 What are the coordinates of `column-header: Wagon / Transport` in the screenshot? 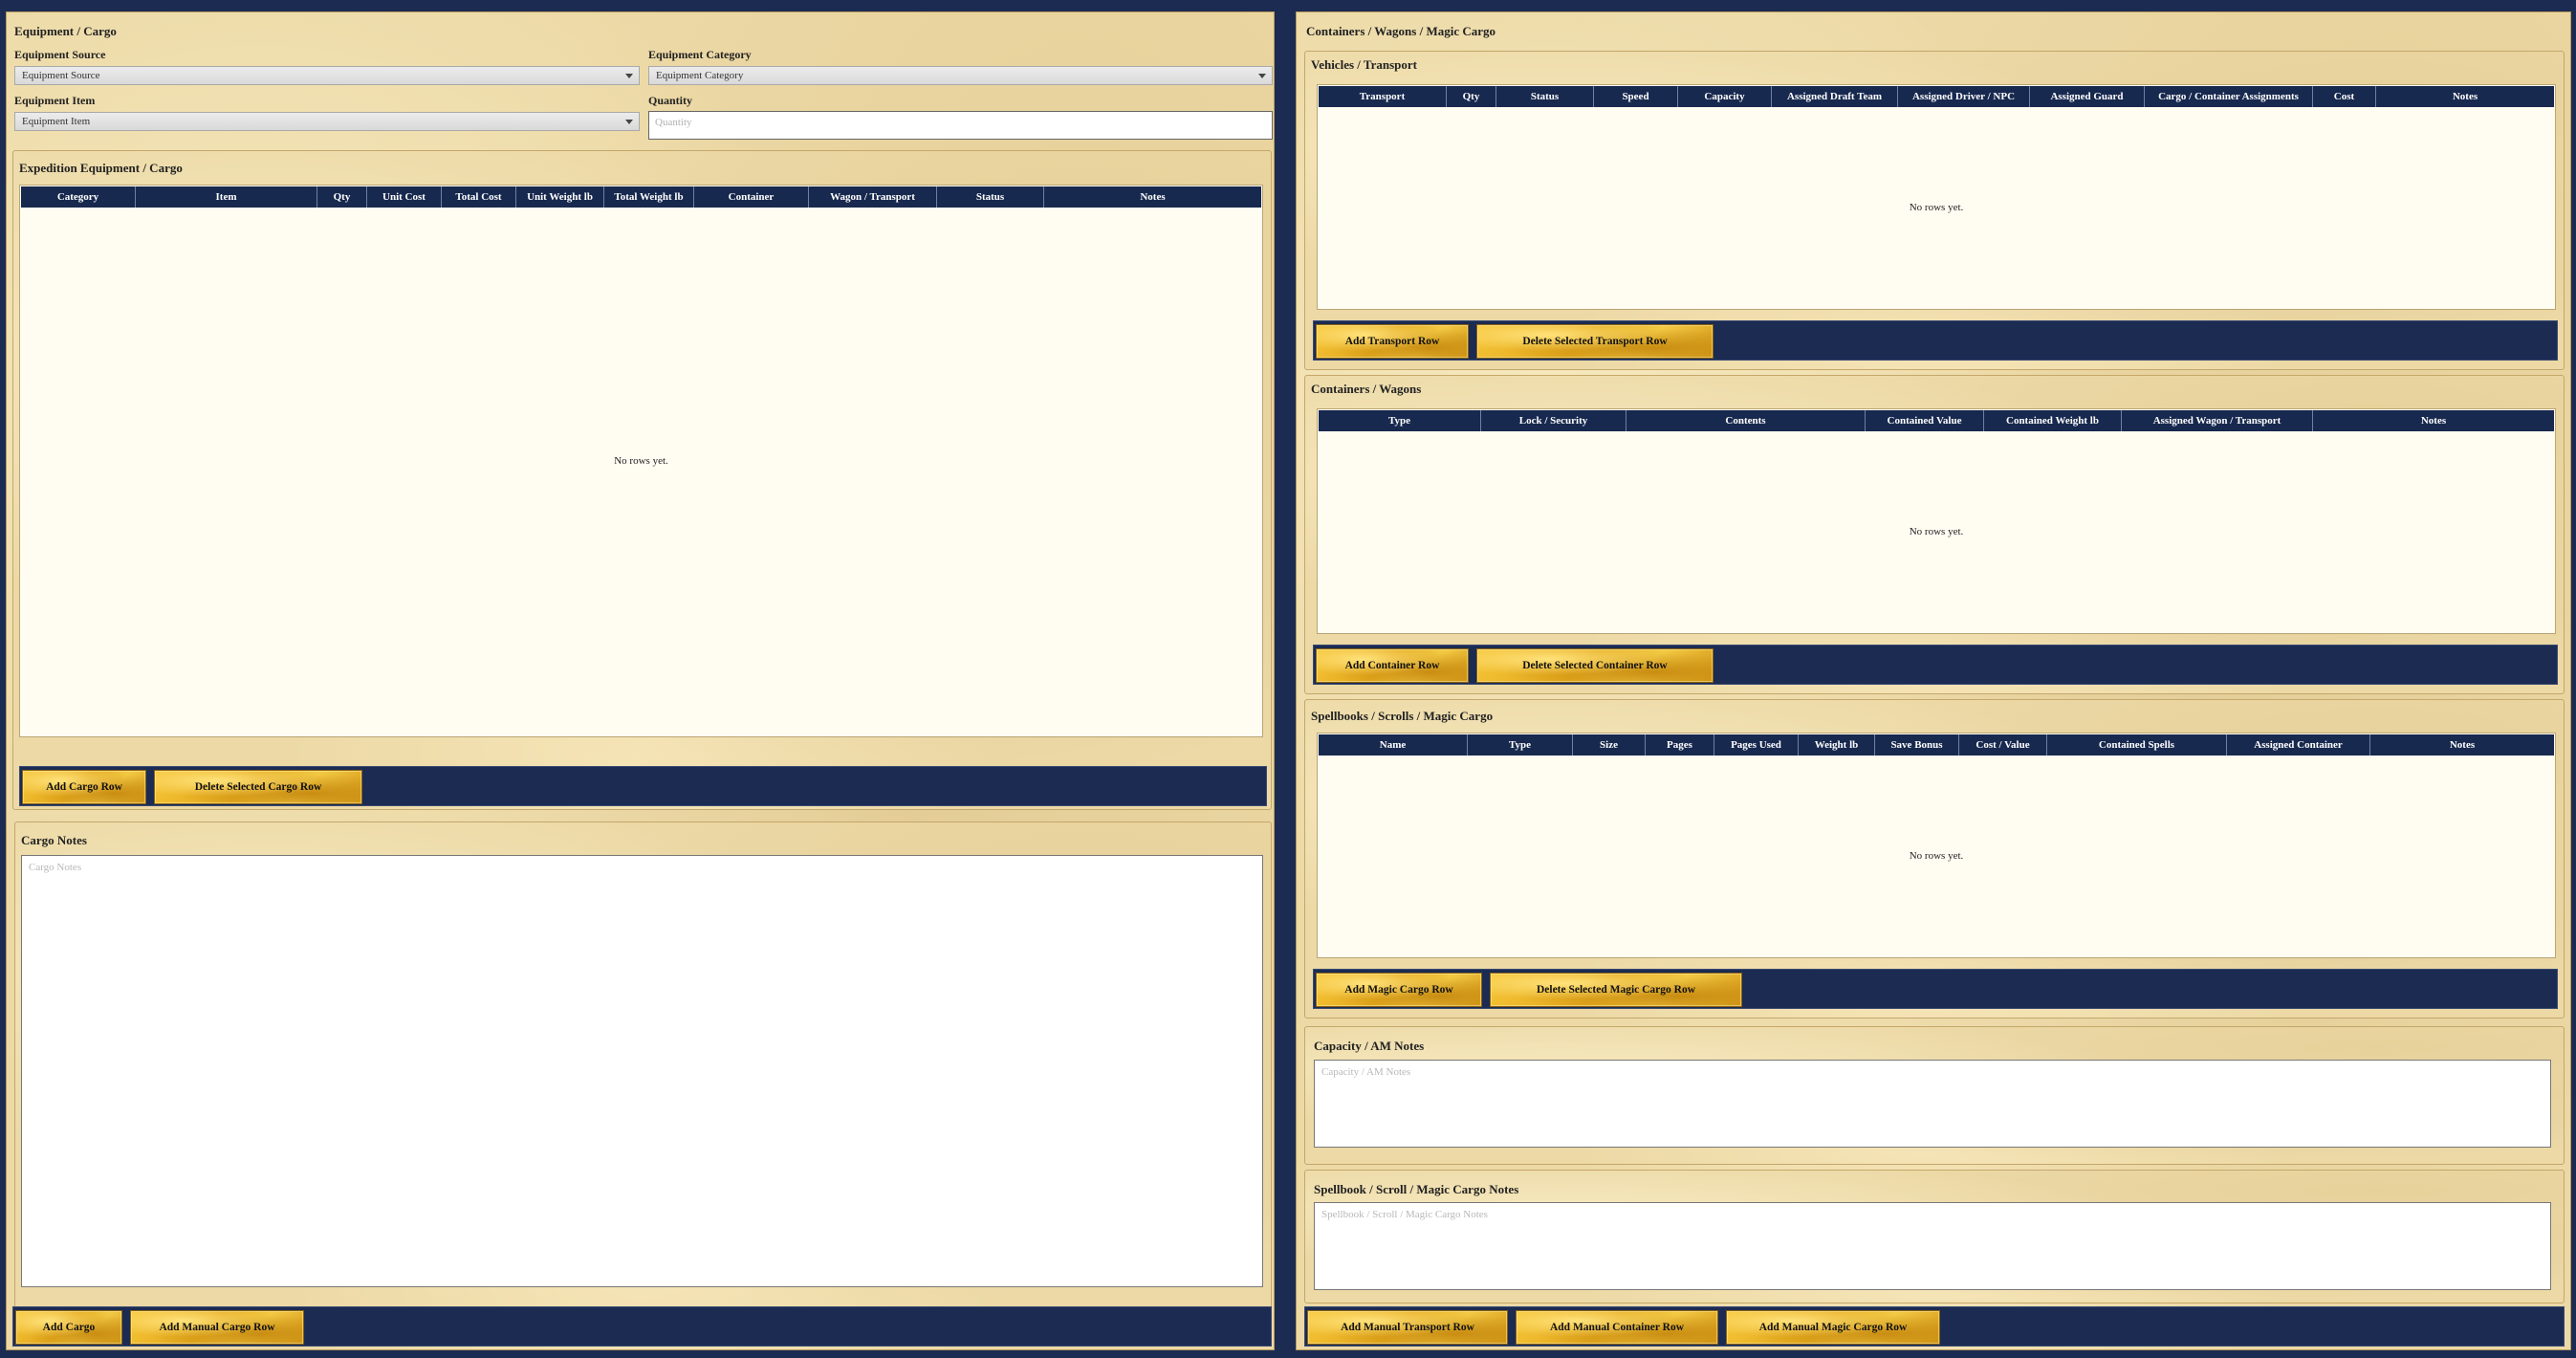 It's located at (873, 197).